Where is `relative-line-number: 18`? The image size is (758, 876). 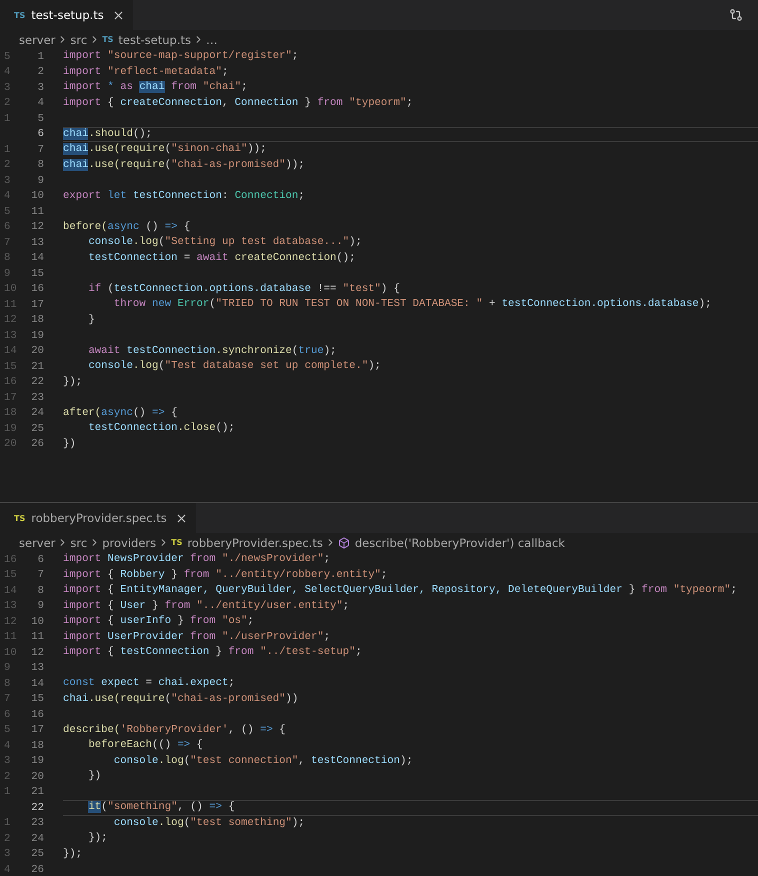 relative-line-number: 18 is located at coordinates (10, 413).